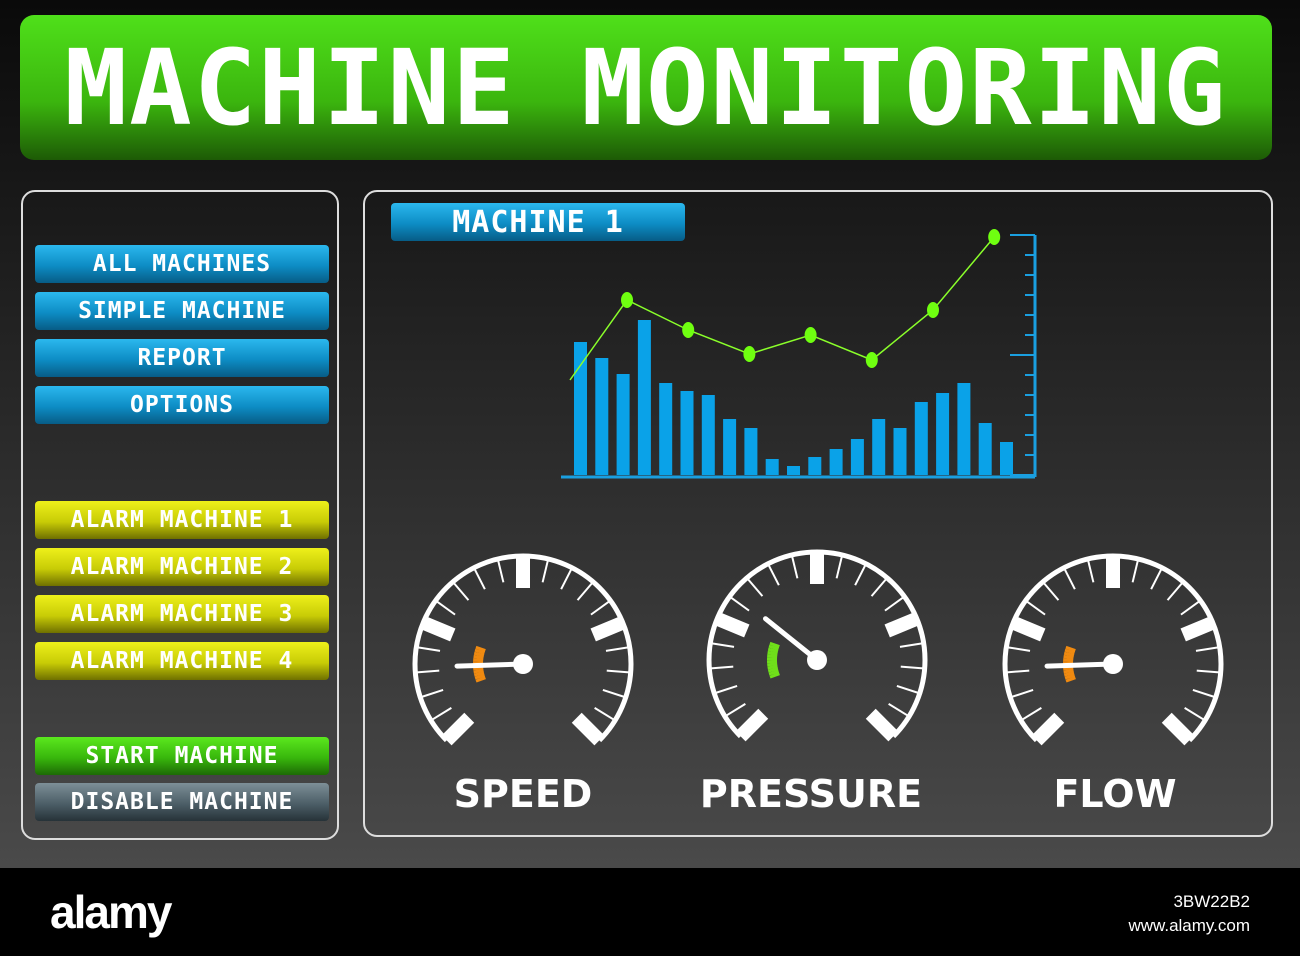 The image size is (1300, 956). What do you see at coordinates (182, 614) in the screenshot?
I see `alarm-machine-3-button: ALARM MACHINE 3` at bounding box center [182, 614].